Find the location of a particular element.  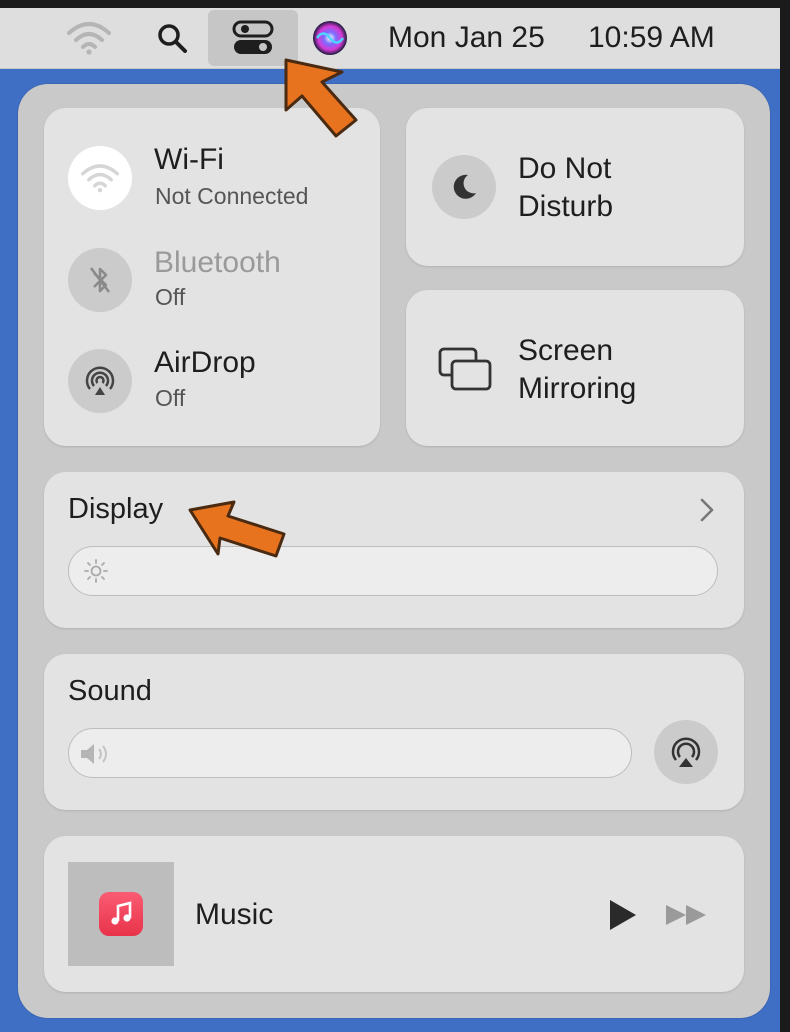

chevron-right-icon is located at coordinates (707, 510).